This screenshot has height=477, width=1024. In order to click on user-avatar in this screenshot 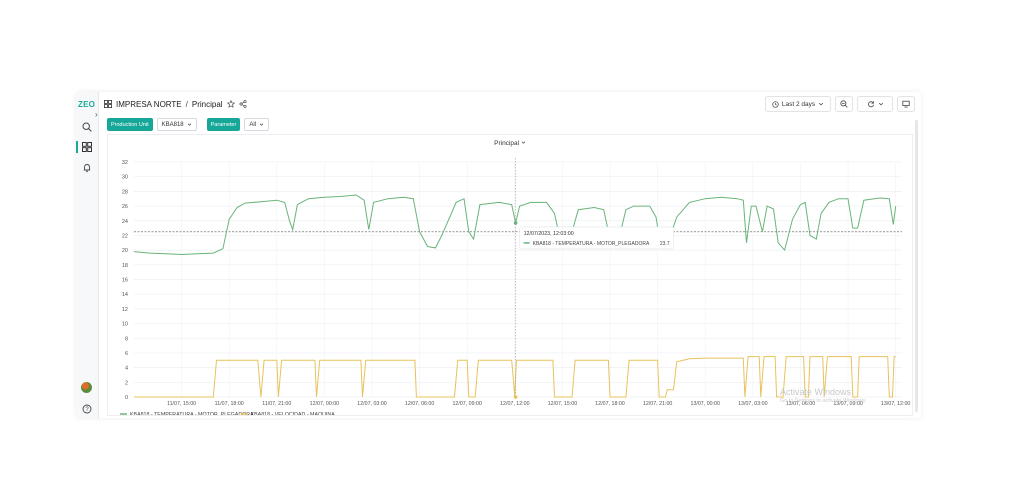, I will do `click(86, 387)`.